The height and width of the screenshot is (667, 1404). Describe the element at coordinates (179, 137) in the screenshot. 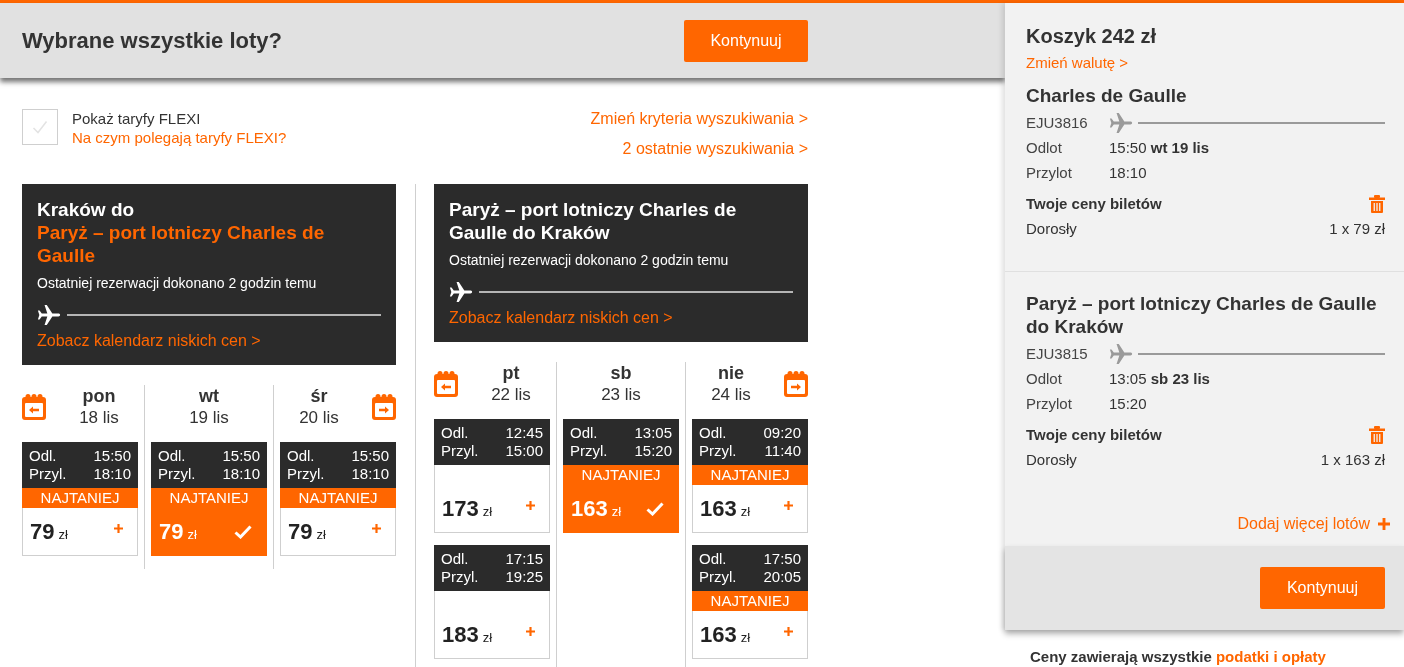

I see `flexi-info-link: Na czym polegają taryfy FLEXI?` at that location.